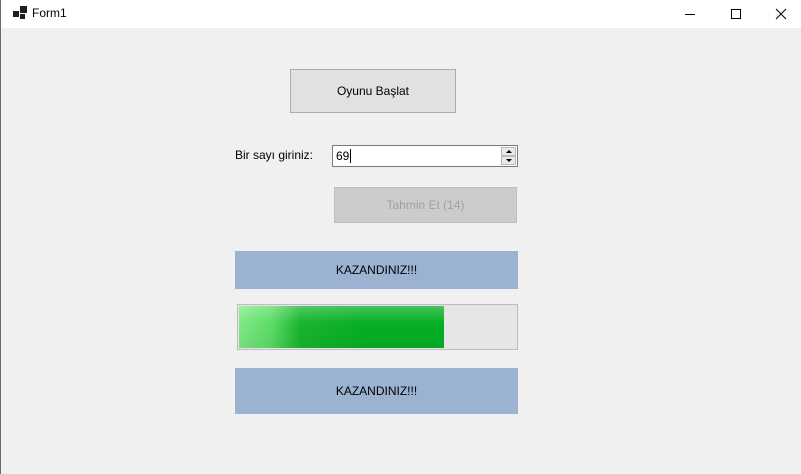 The height and width of the screenshot is (474, 801). I want to click on maximize-button, so click(736, 14).